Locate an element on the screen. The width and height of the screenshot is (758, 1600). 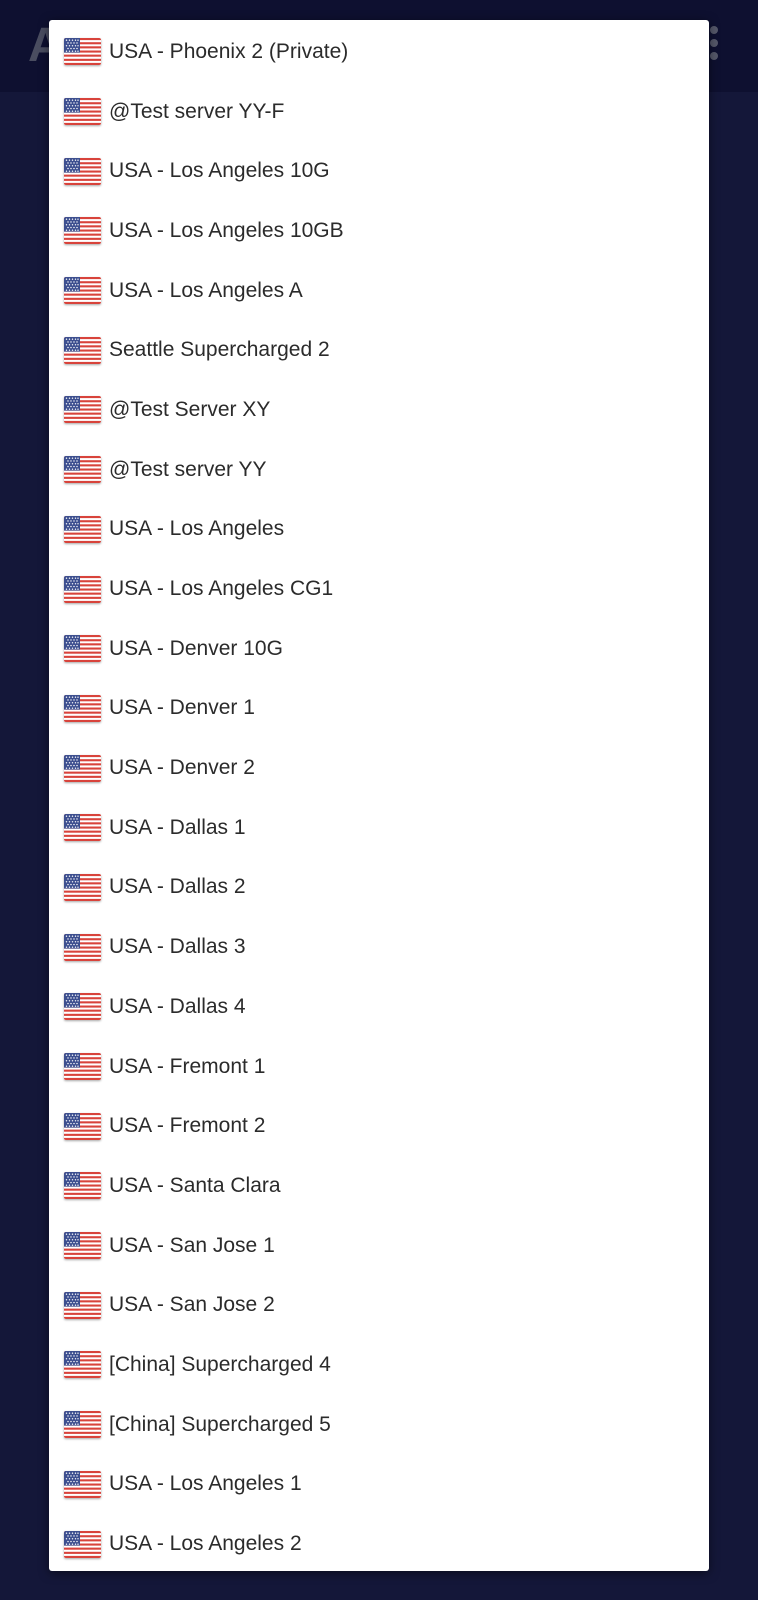
server-label: @Test server YY is located at coordinates (188, 469).